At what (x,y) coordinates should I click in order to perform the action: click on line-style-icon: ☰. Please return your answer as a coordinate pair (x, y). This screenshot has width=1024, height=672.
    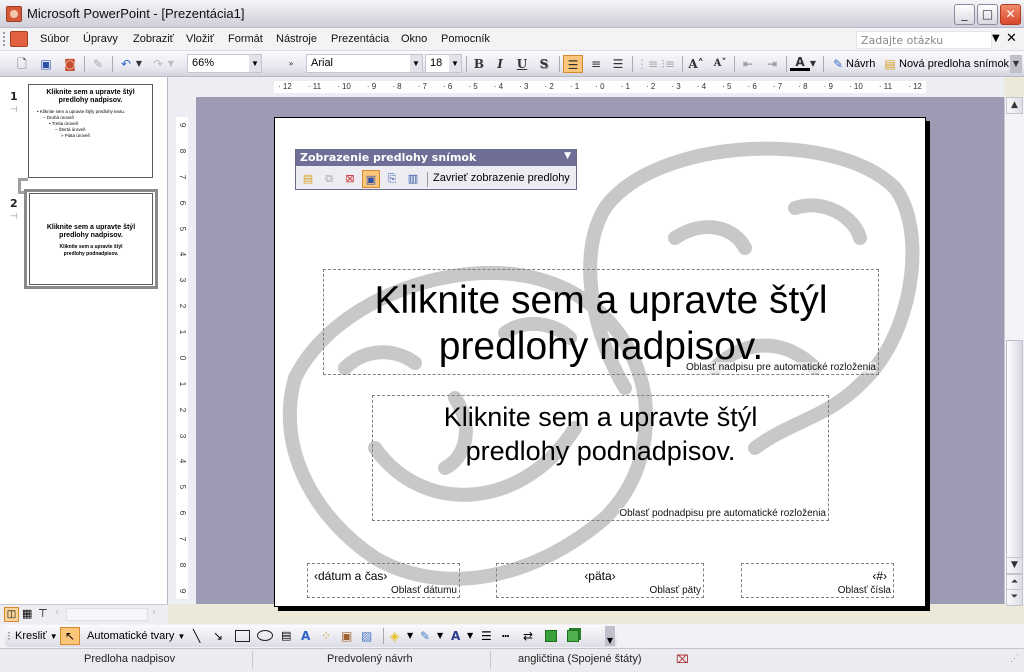
    Looking at the image, I should click on (486, 636).